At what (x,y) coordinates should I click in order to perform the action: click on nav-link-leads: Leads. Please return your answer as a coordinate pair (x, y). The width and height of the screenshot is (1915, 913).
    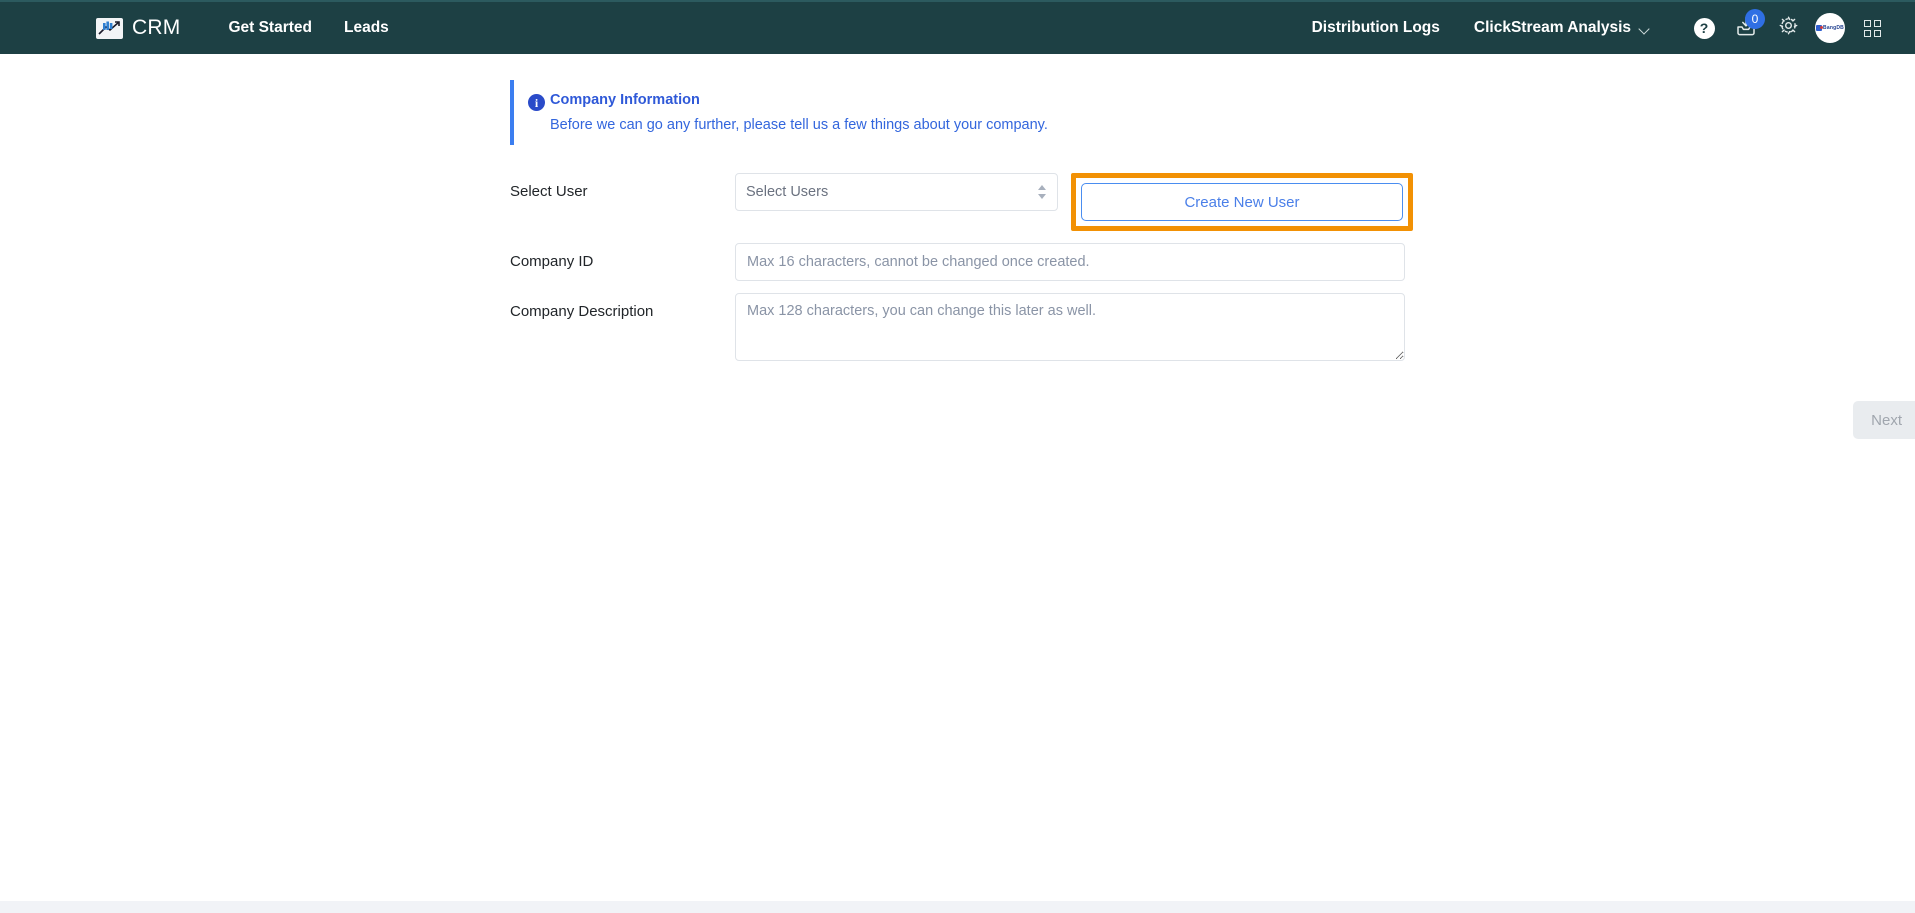
    Looking at the image, I should click on (366, 28).